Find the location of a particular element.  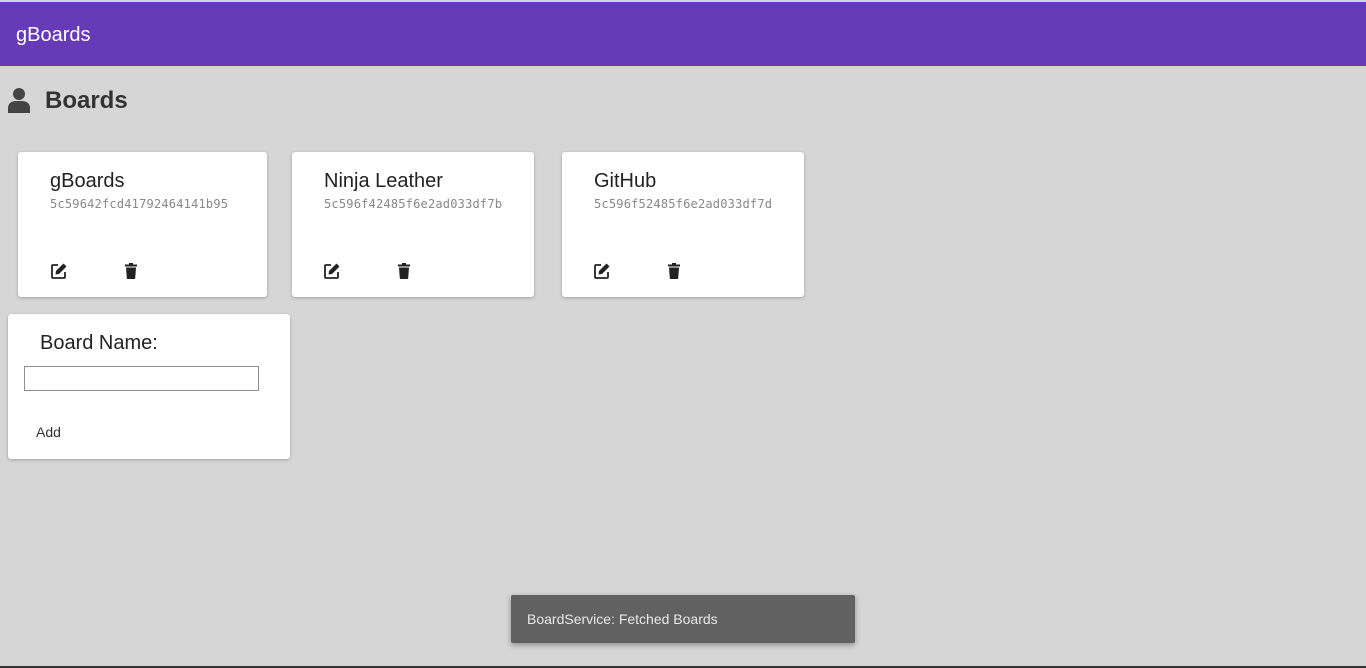

board-name: Ninja Leather is located at coordinates (383, 181).